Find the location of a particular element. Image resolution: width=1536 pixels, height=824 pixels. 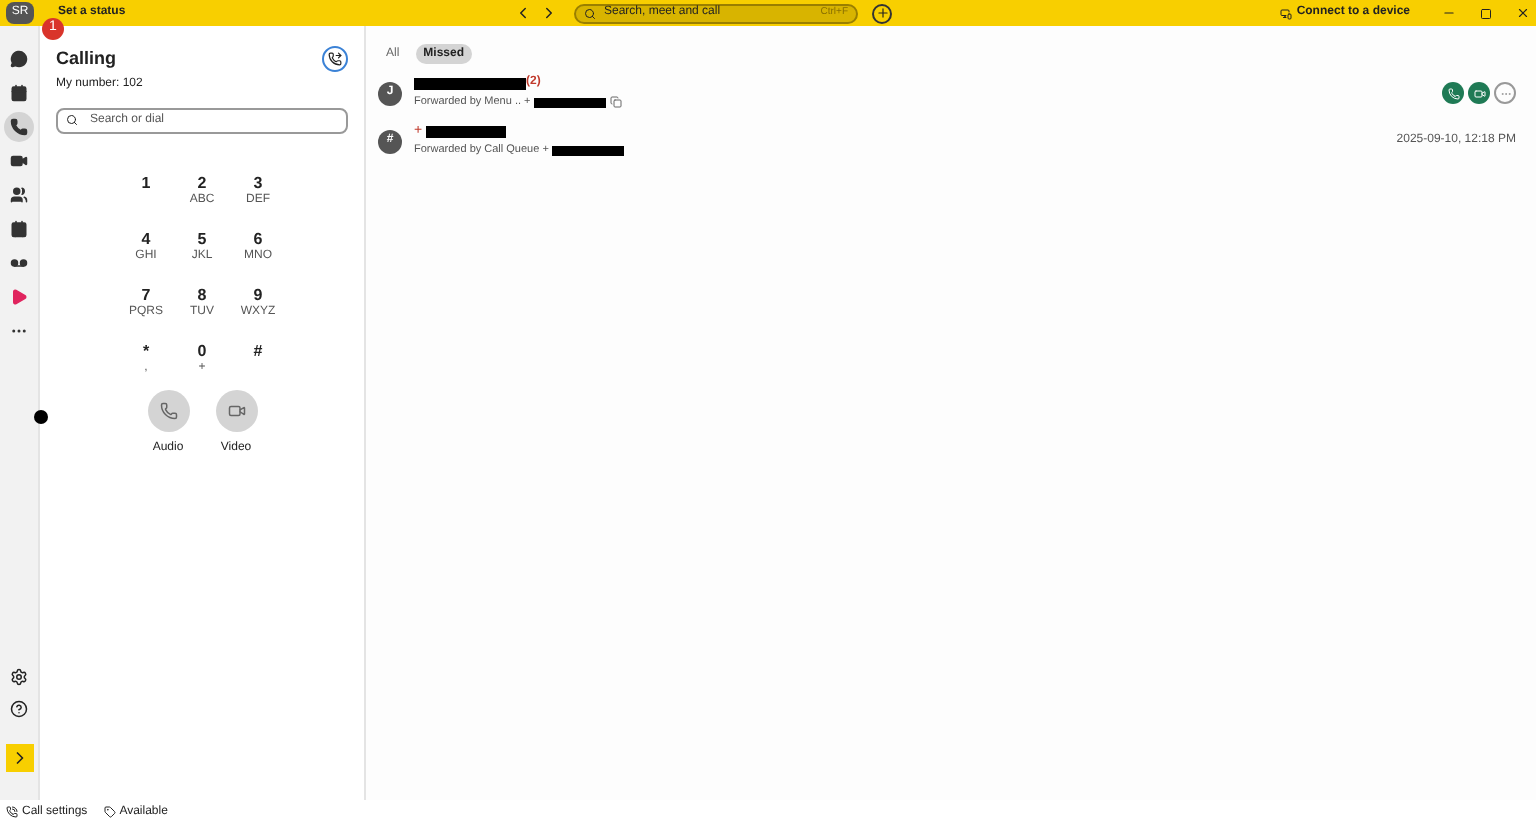

dial-key: 1 is located at coordinates (146, 194).